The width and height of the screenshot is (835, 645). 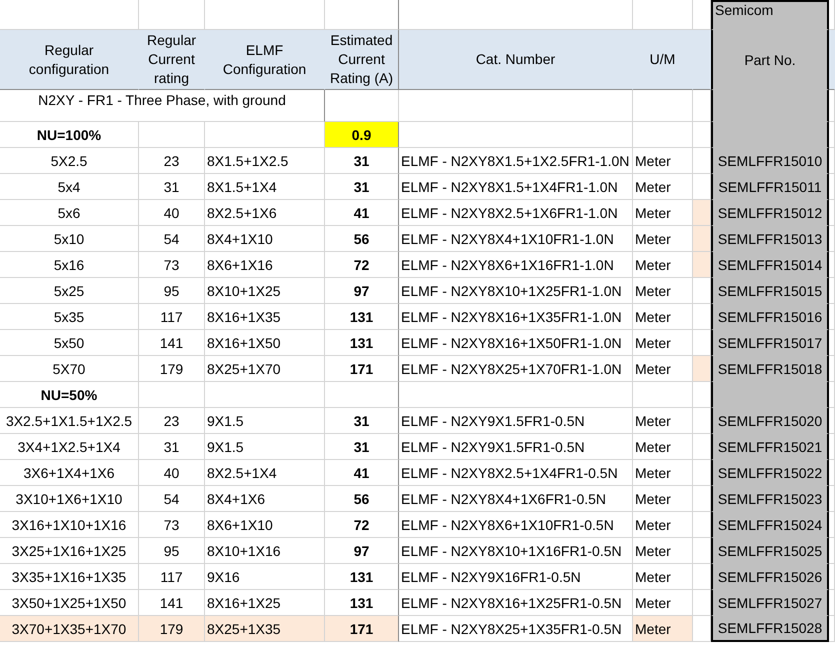 I want to click on table-cell: 8X25+1X70, so click(x=265, y=369).